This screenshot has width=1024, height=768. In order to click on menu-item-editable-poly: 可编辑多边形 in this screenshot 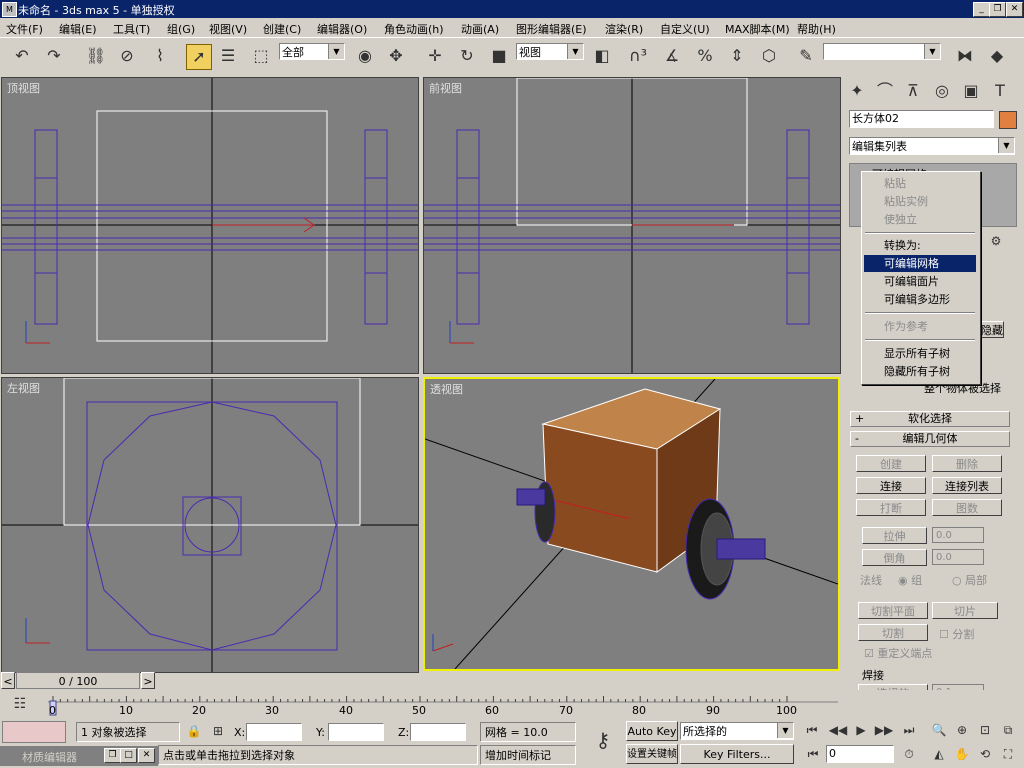, I will do `click(920, 299)`.